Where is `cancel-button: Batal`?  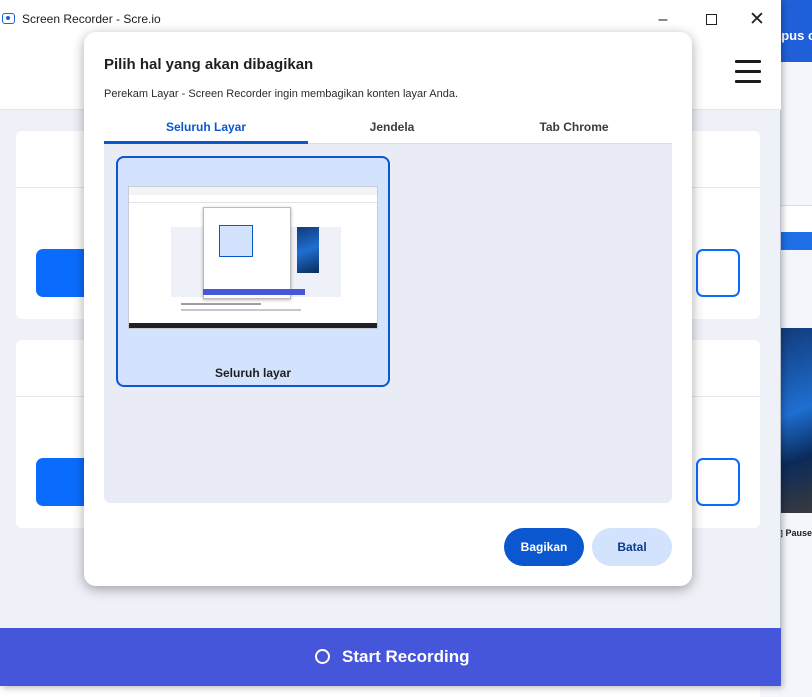
cancel-button: Batal is located at coordinates (632, 547).